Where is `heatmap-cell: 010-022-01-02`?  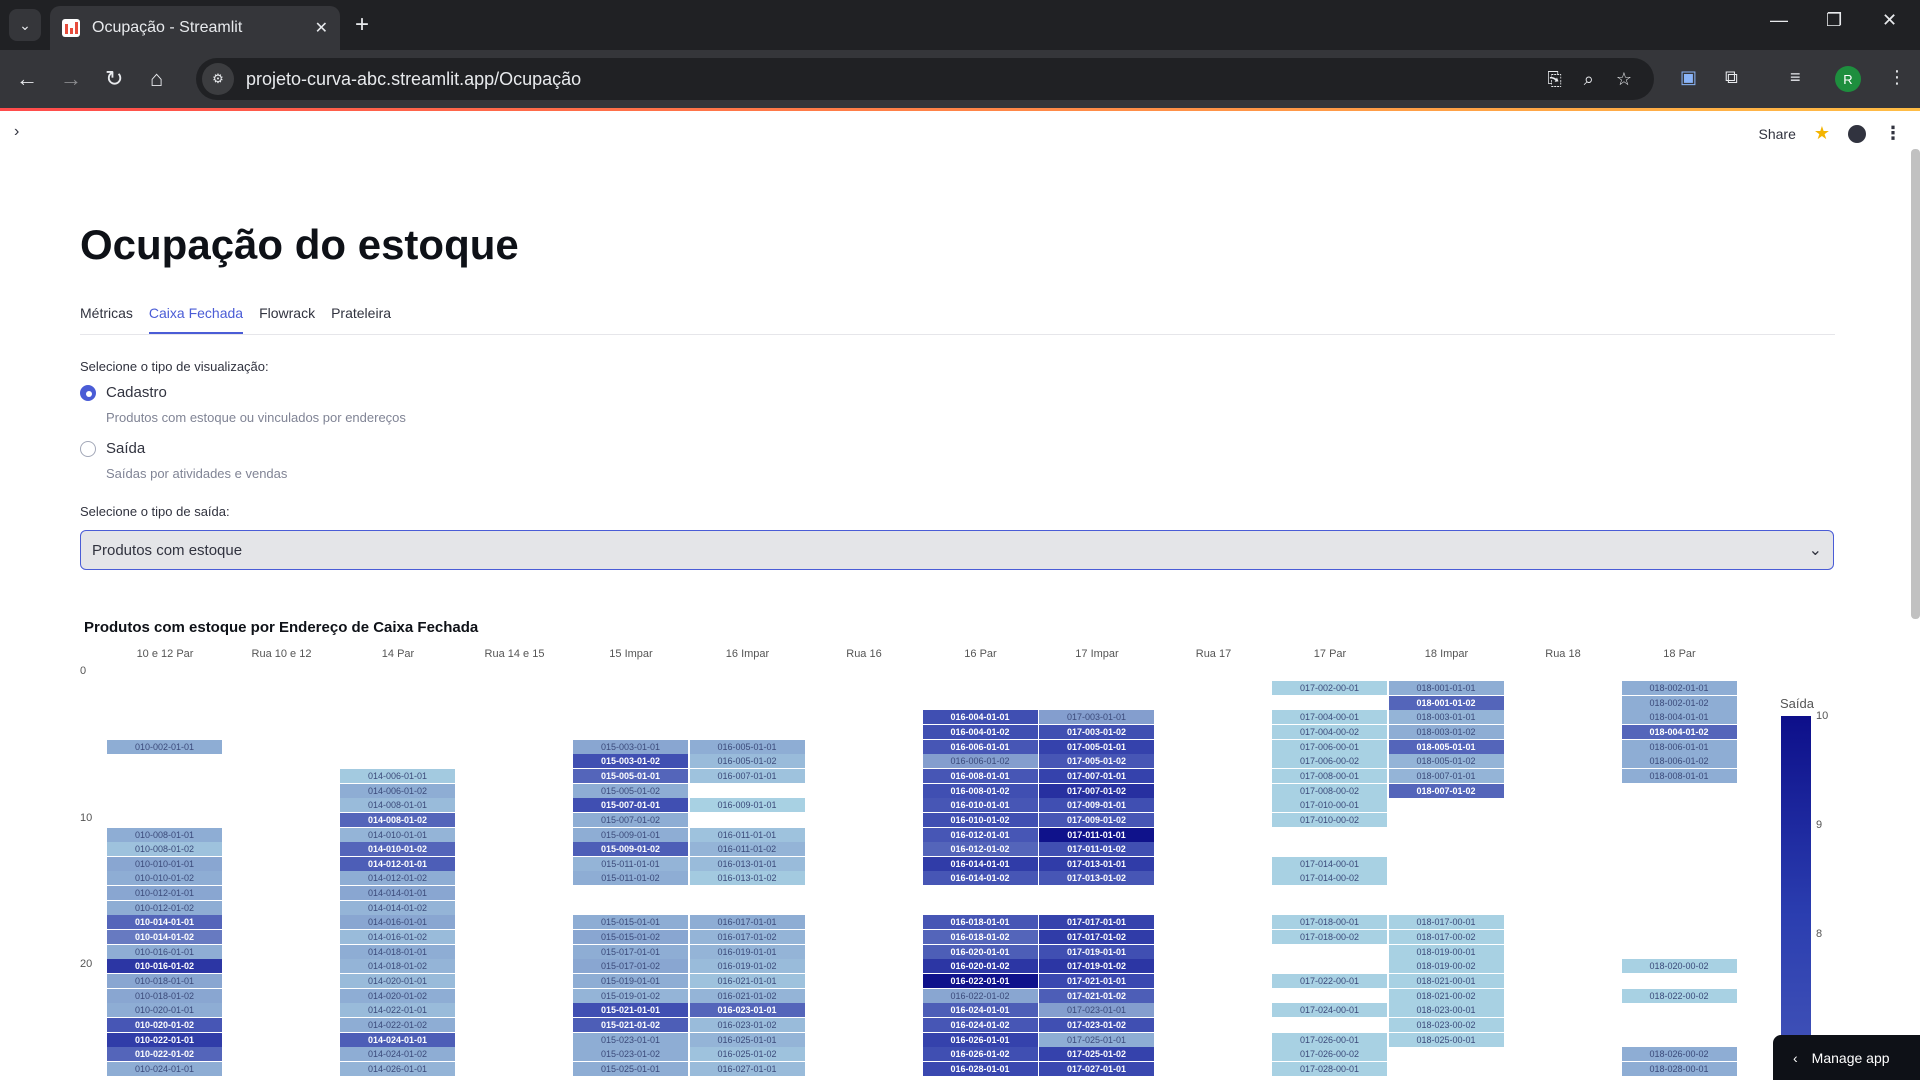
heatmap-cell: 010-022-01-02 is located at coordinates (164, 1054).